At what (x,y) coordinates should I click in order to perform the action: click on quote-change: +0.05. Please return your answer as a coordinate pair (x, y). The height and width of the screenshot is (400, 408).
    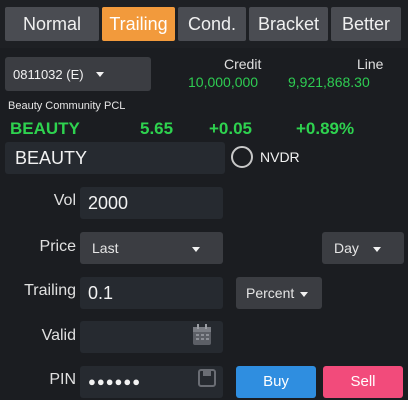
    Looking at the image, I should click on (231, 128).